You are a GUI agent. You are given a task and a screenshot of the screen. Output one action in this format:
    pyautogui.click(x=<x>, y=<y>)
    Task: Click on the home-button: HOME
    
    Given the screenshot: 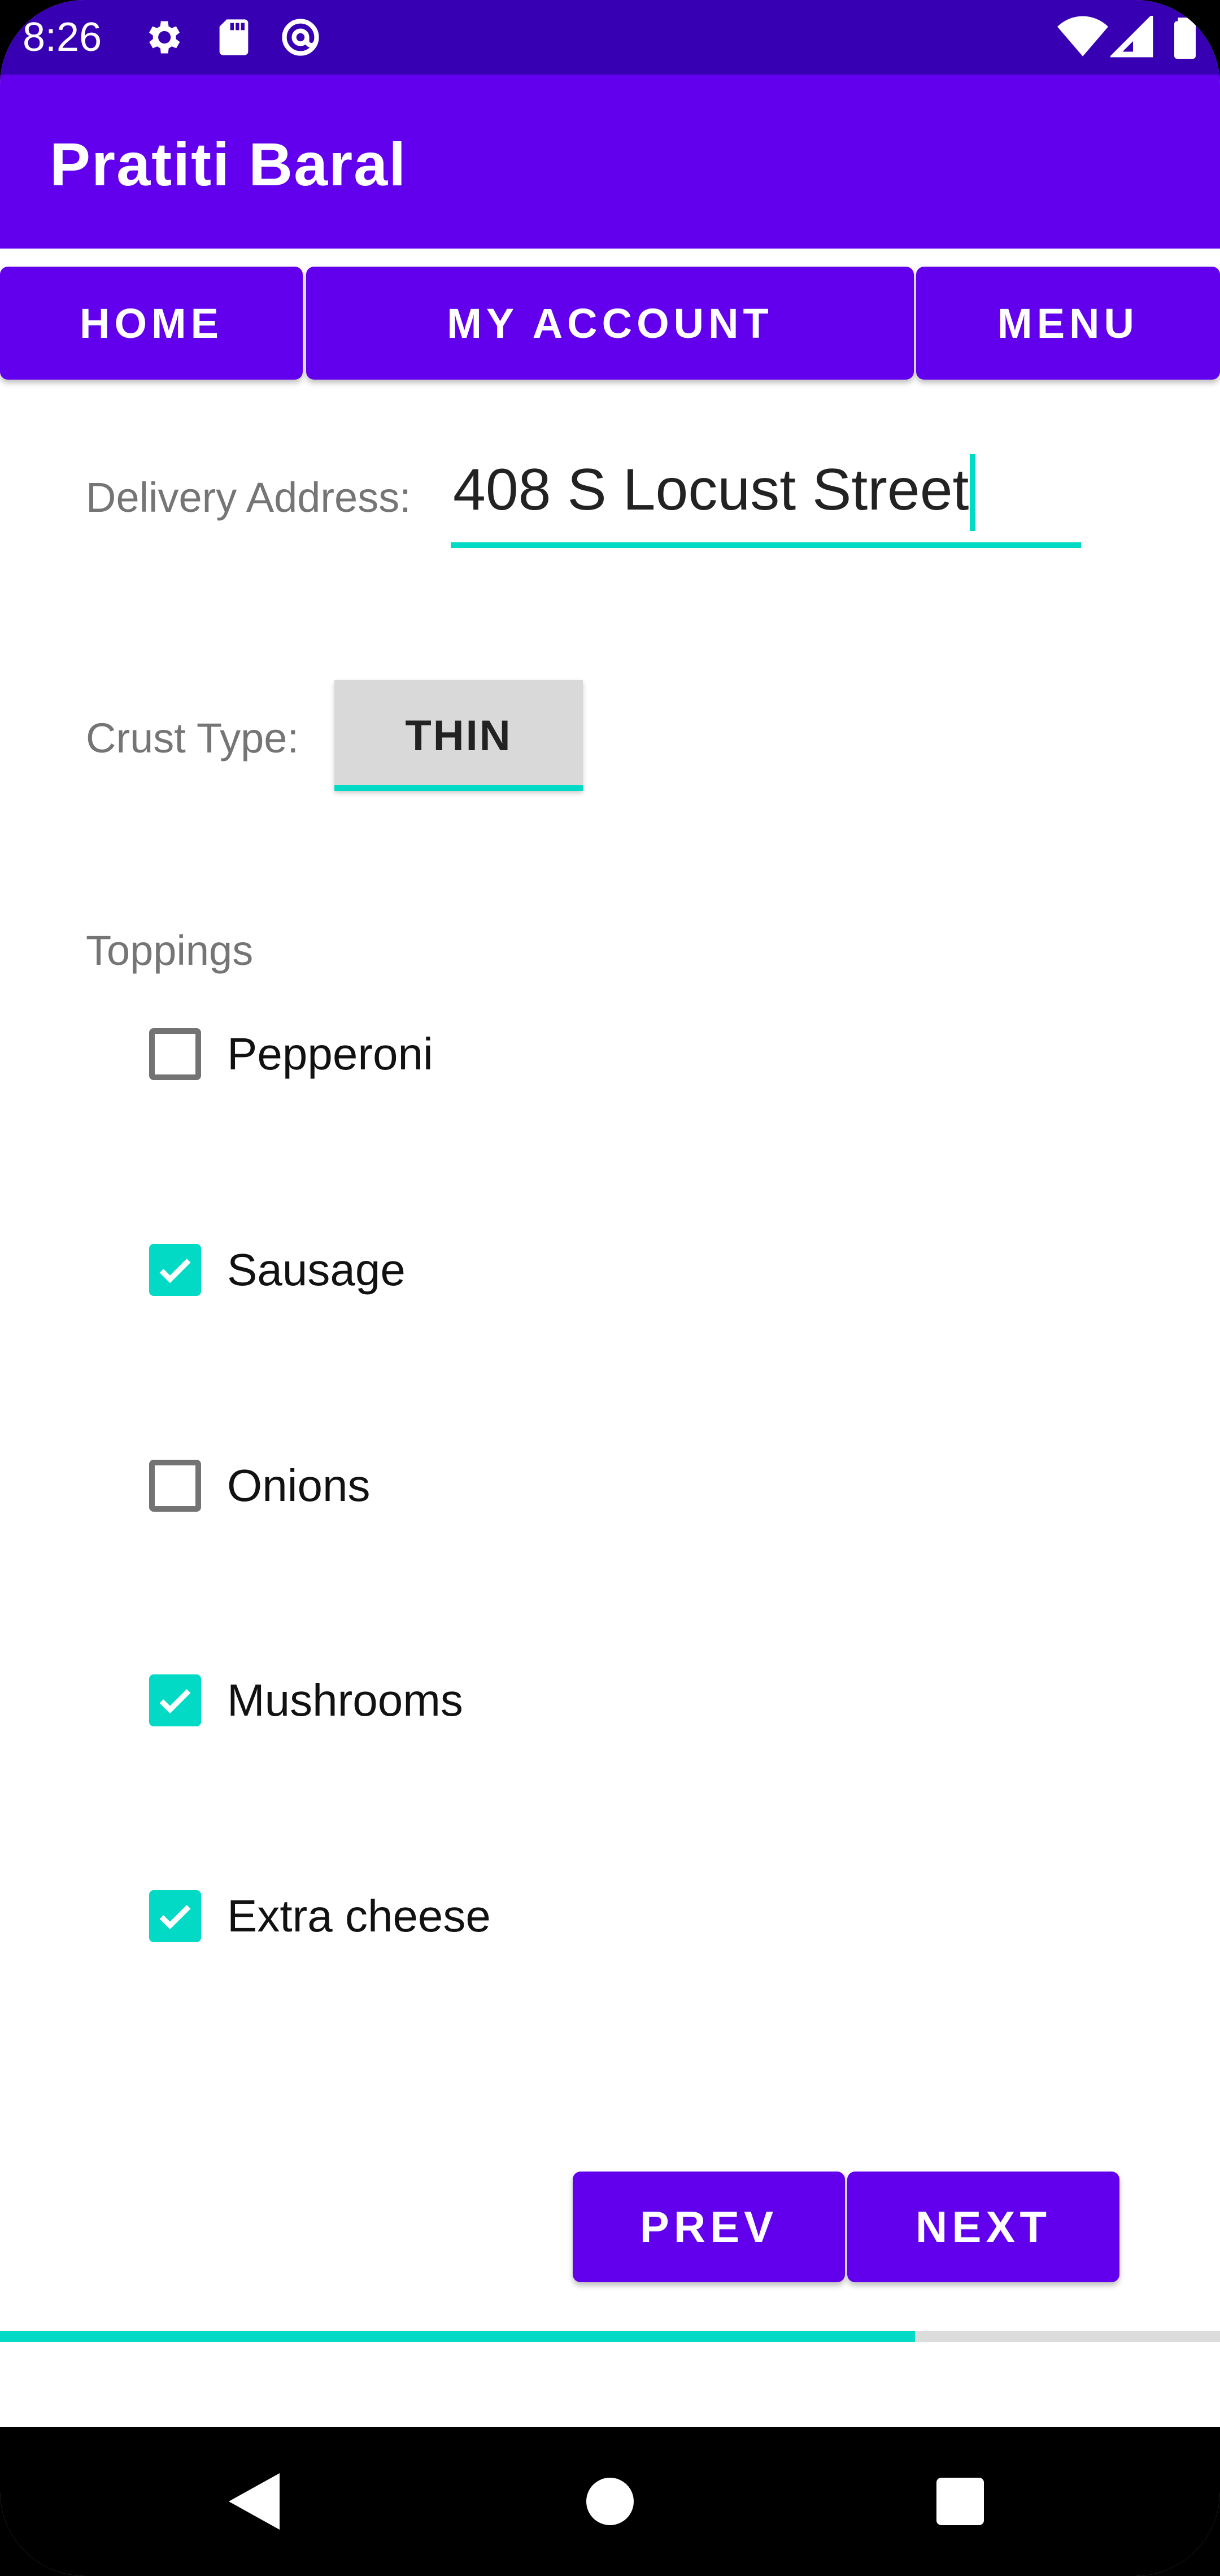 What is the action you would take?
    pyautogui.click(x=151, y=323)
    